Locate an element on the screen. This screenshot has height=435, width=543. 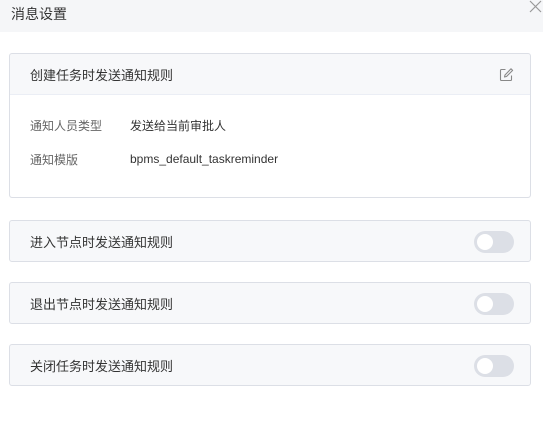
panel-enter-node-rule: 进入节点时发送通知规则 is located at coordinates (270, 241).